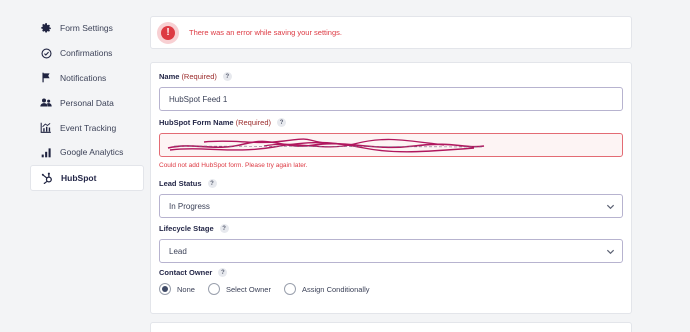 The height and width of the screenshot is (332, 690). I want to click on contact-owner-select-owner-radio: Select Owner, so click(239, 289).